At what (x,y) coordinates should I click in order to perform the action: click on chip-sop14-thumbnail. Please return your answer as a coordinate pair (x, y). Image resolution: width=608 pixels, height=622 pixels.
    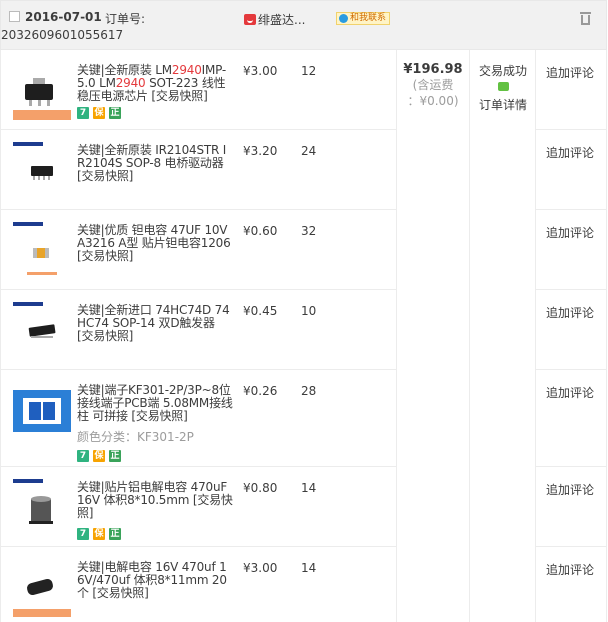
    Looking at the image, I should click on (34, 320).